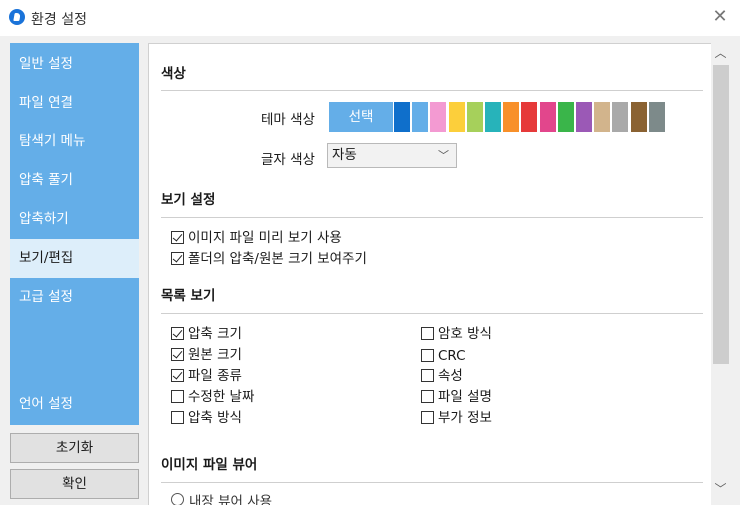 This screenshot has height=505, width=740. Describe the element at coordinates (74, 219) in the screenshot. I see `sidebar-item-compress: 압축하기` at that location.